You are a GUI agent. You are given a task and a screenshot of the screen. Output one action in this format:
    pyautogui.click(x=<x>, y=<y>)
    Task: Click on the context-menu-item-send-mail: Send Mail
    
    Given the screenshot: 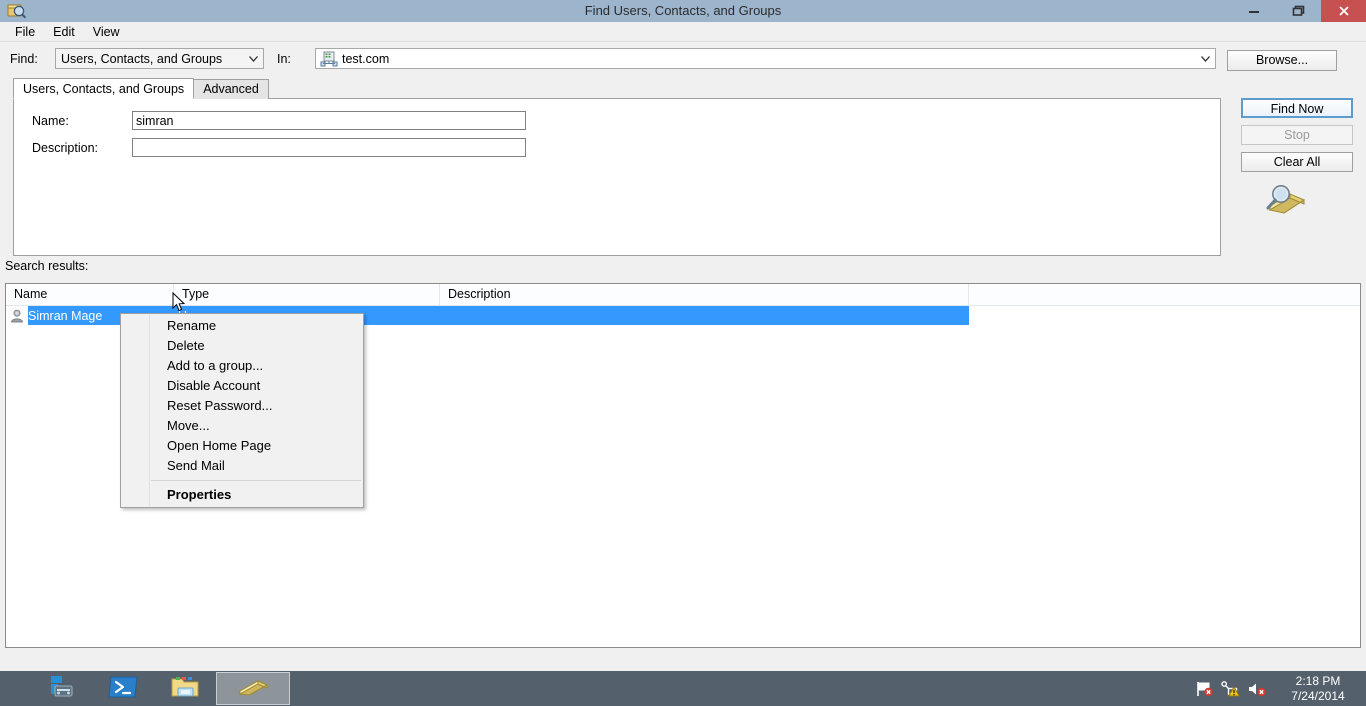 What is the action you would take?
    pyautogui.click(x=242, y=466)
    